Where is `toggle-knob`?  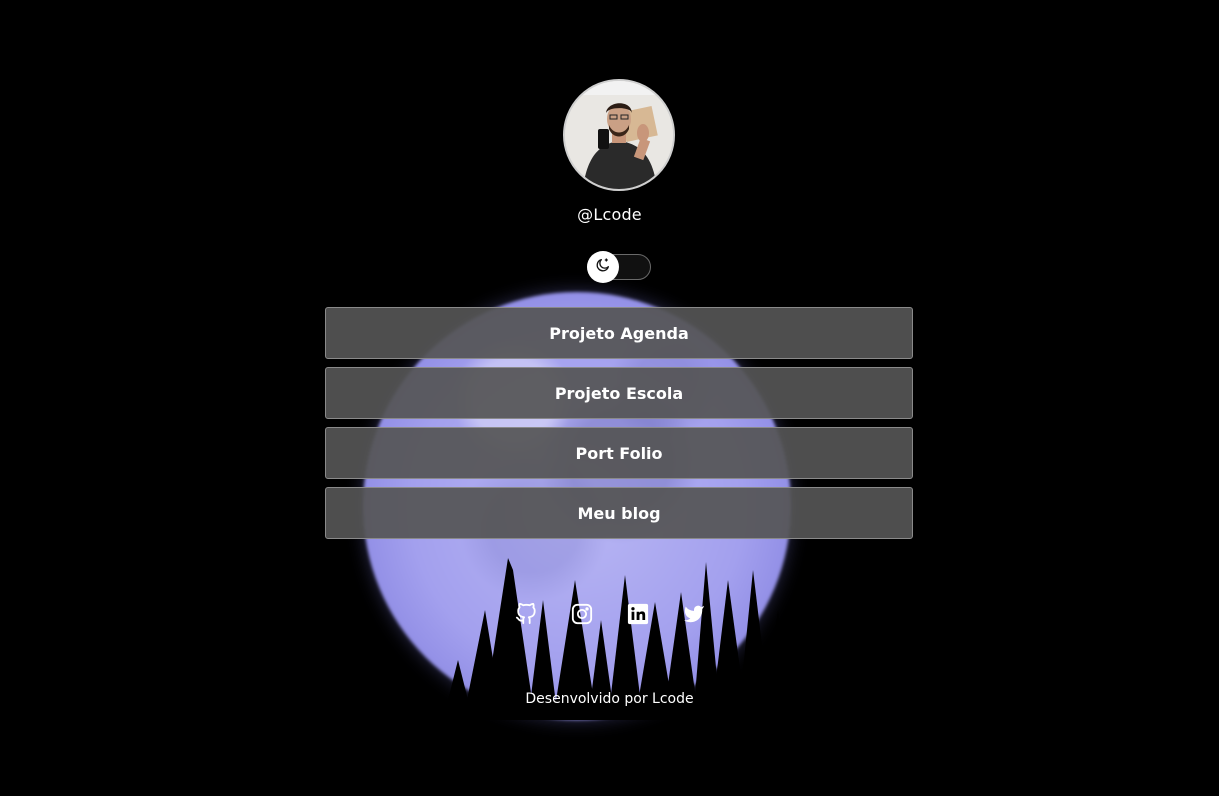
toggle-knob is located at coordinates (603, 267).